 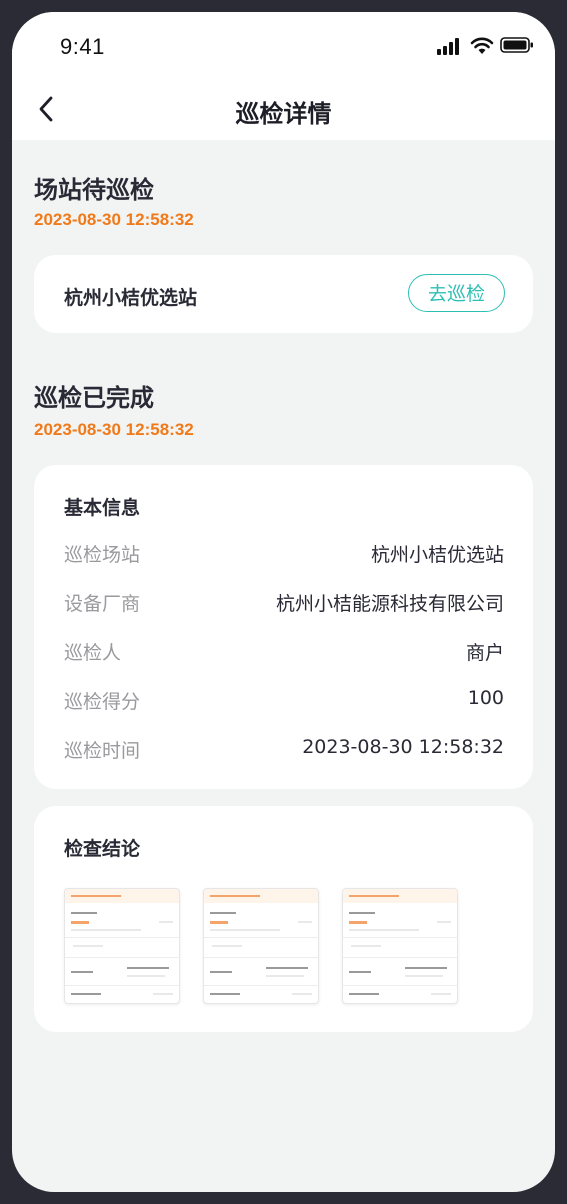 I want to click on info-row: 巡检人 商户, so click(x=284, y=653).